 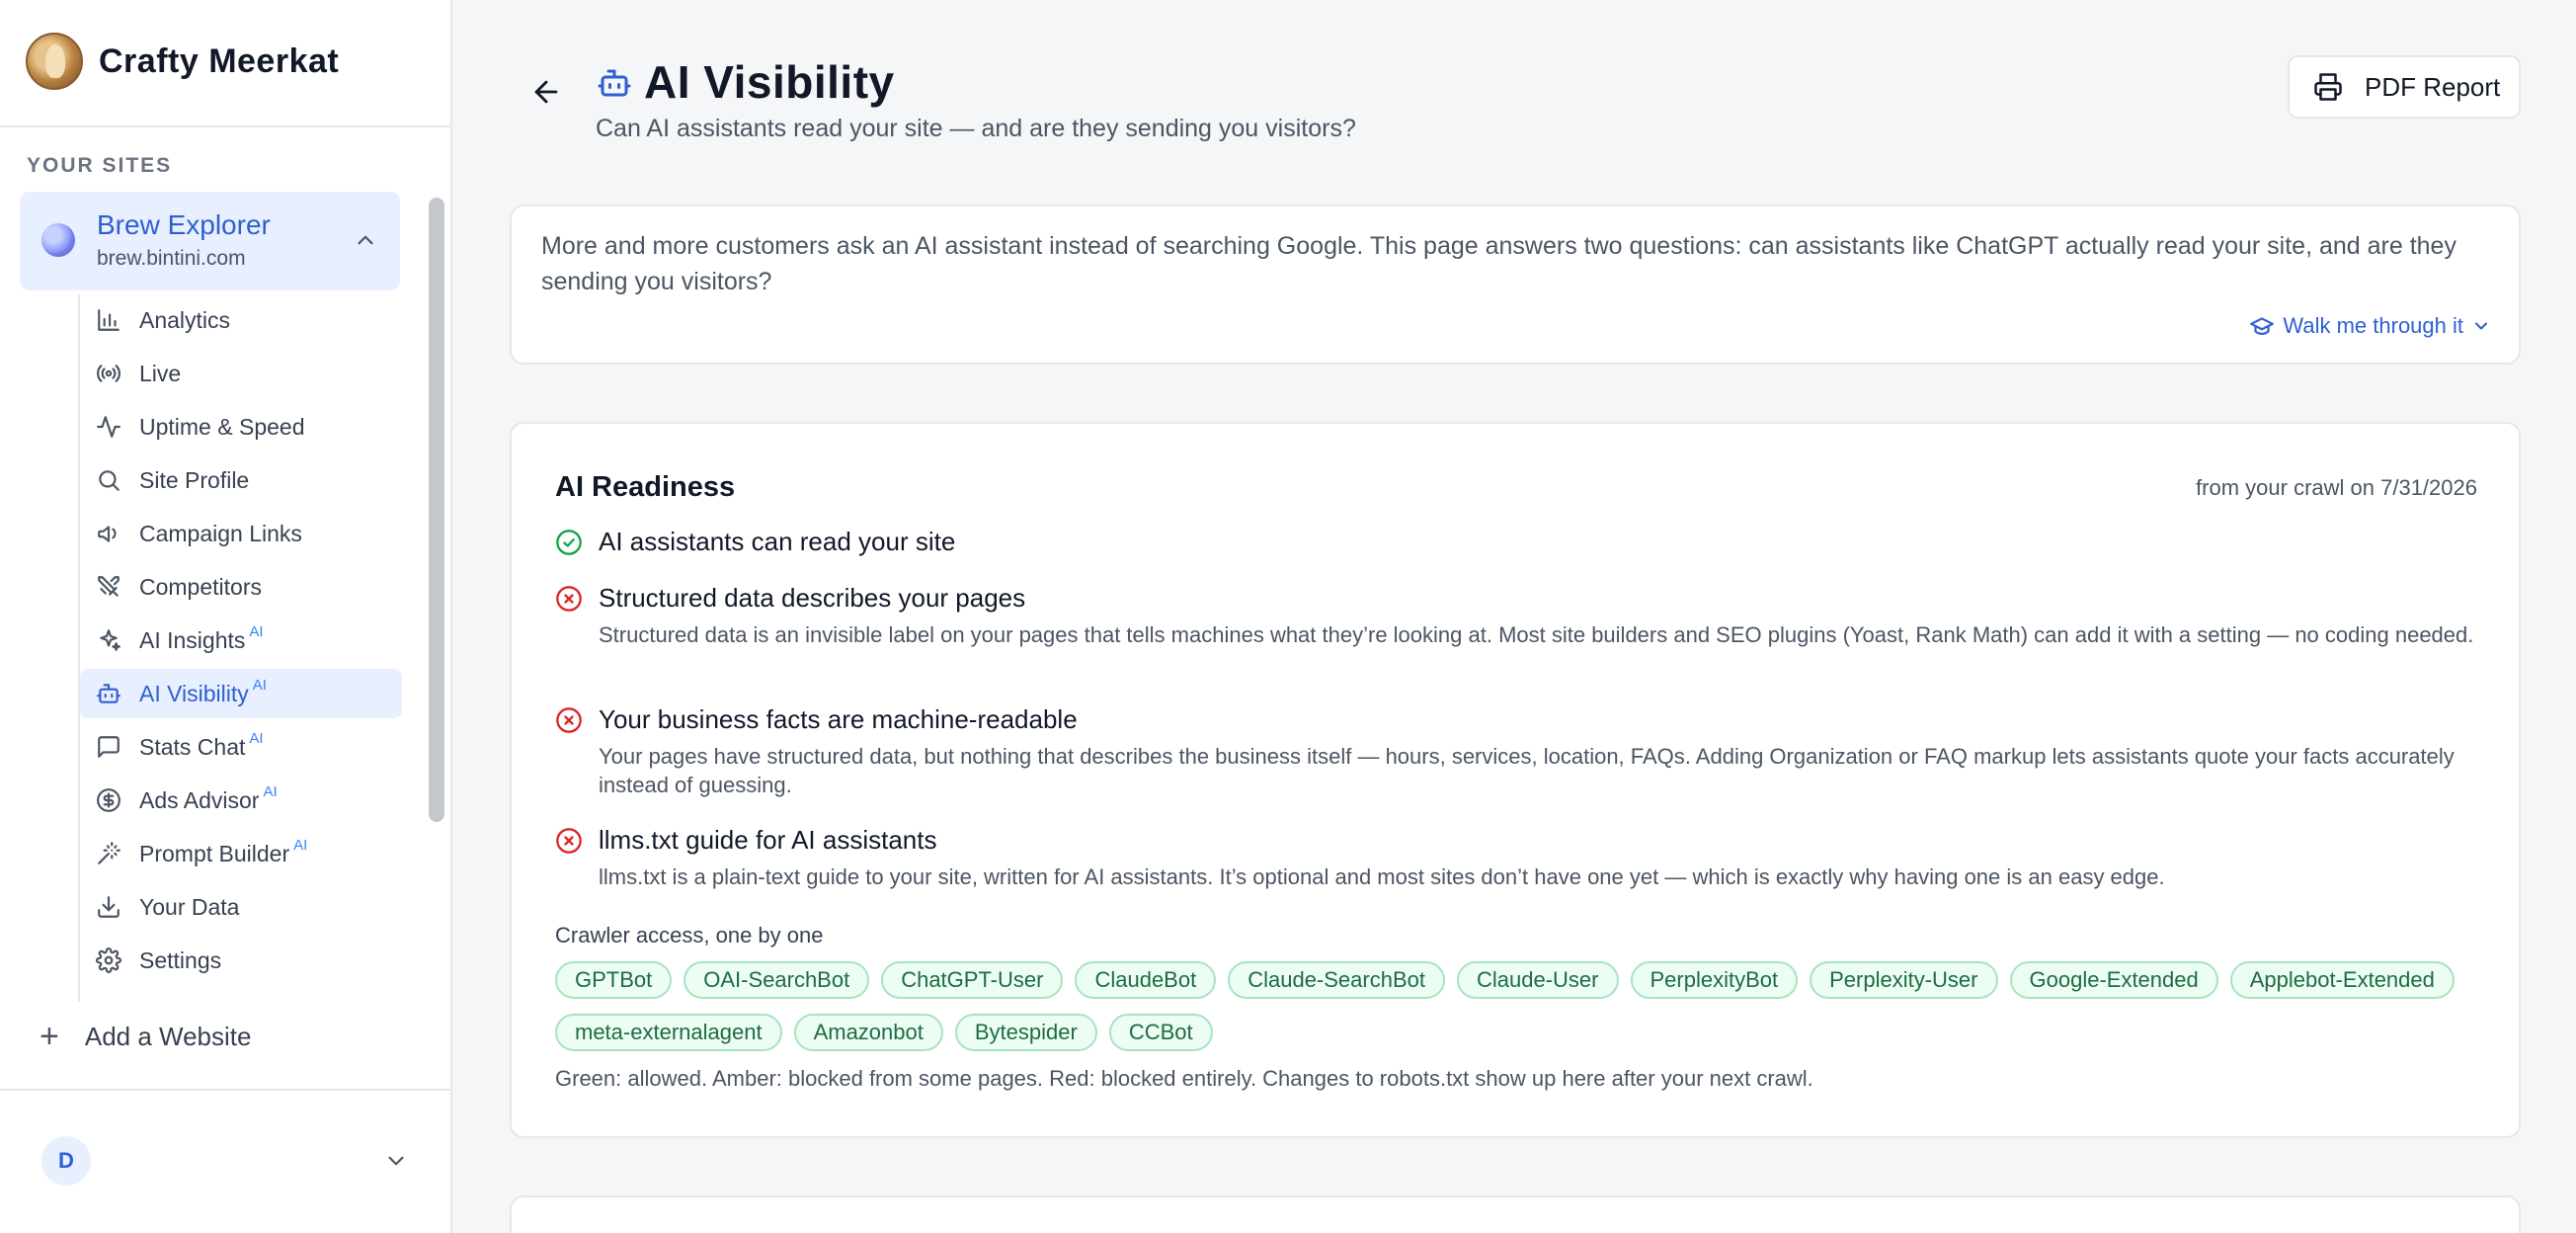 What do you see at coordinates (184, 225) in the screenshot?
I see `site-name: Brew Explorer` at bounding box center [184, 225].